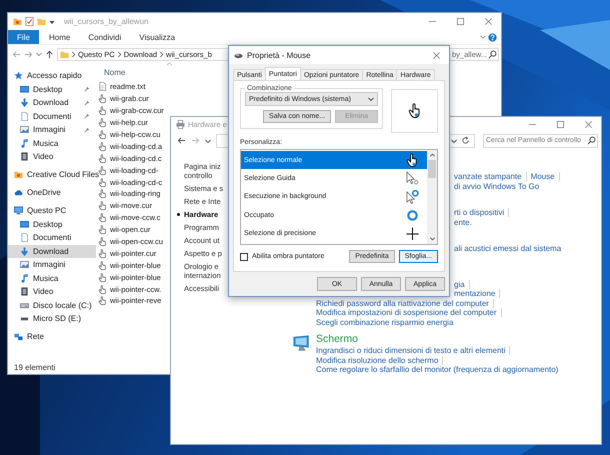 Image resolution: width=610 pixels, height=455 pixels. Describe the element at coordinates (106, 21) in the screenshot. I see `window-title: wii_cursors_by_allewun` at that location.